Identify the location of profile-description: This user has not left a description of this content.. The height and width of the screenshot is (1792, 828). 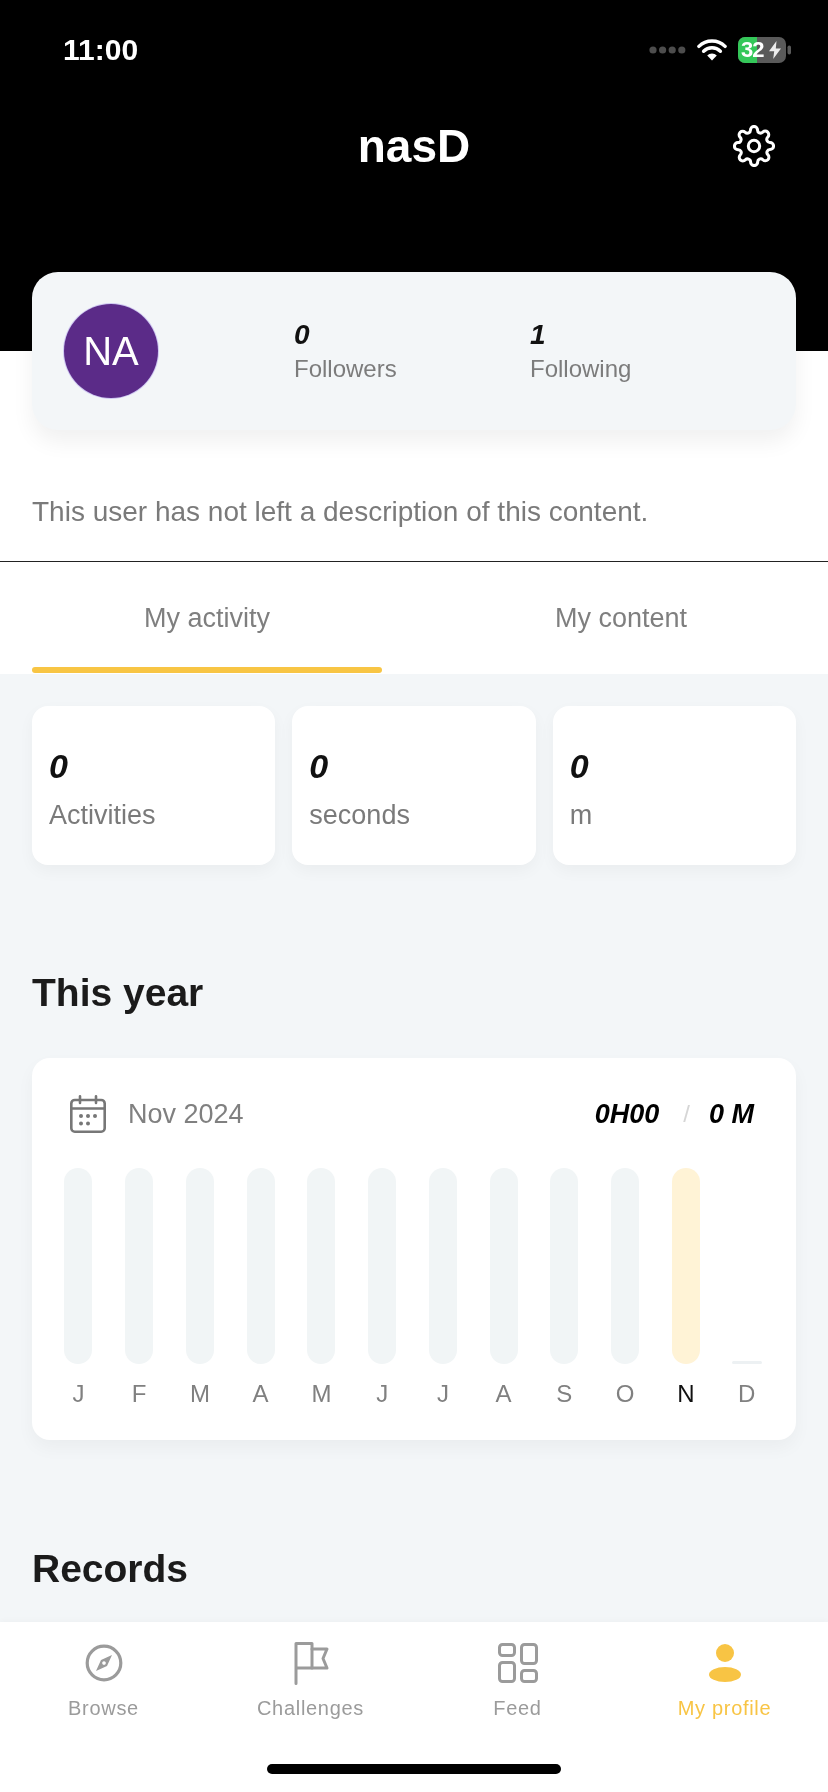
(340, 512).